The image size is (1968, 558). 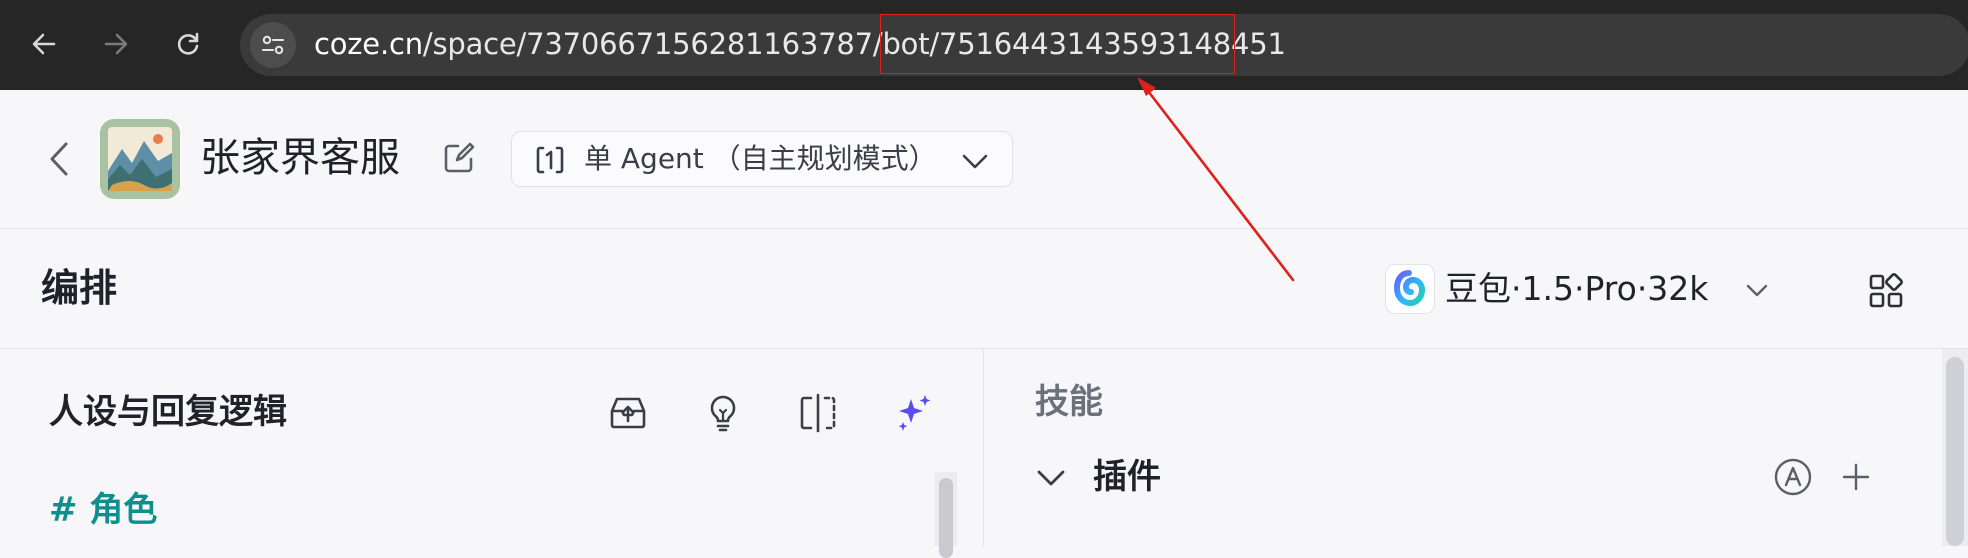 I want to click on layout-grid-icon, so click(x=1886, y=291).